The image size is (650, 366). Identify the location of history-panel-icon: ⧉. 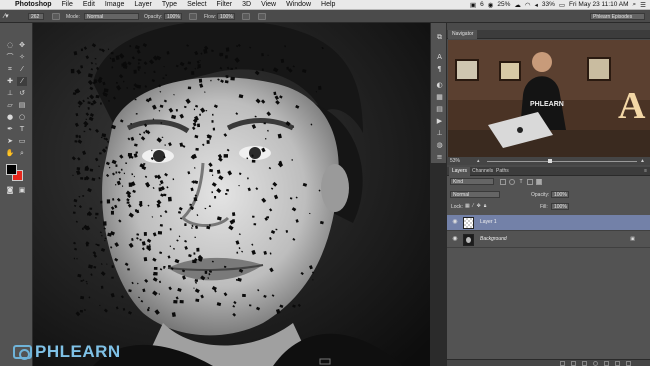
(439, 37).